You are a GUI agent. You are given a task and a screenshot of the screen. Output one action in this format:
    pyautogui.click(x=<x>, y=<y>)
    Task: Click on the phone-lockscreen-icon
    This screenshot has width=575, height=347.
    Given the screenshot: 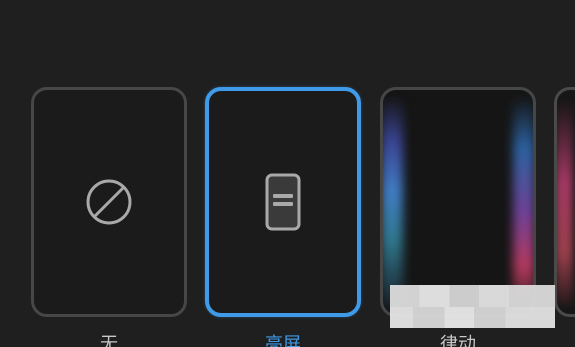 What is the action you would take?
    pyautogui.click(x=283, y=202)
    